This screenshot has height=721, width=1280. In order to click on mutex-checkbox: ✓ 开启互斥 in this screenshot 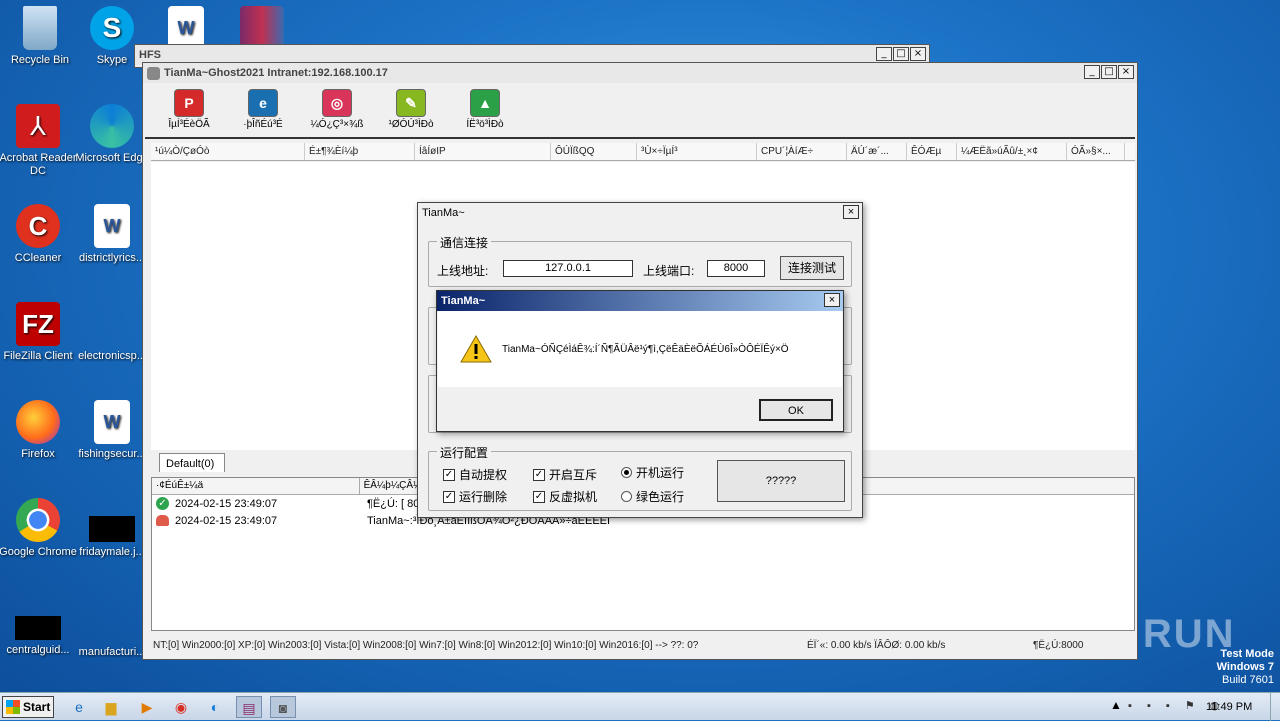, I will do `click(565, 474)`.